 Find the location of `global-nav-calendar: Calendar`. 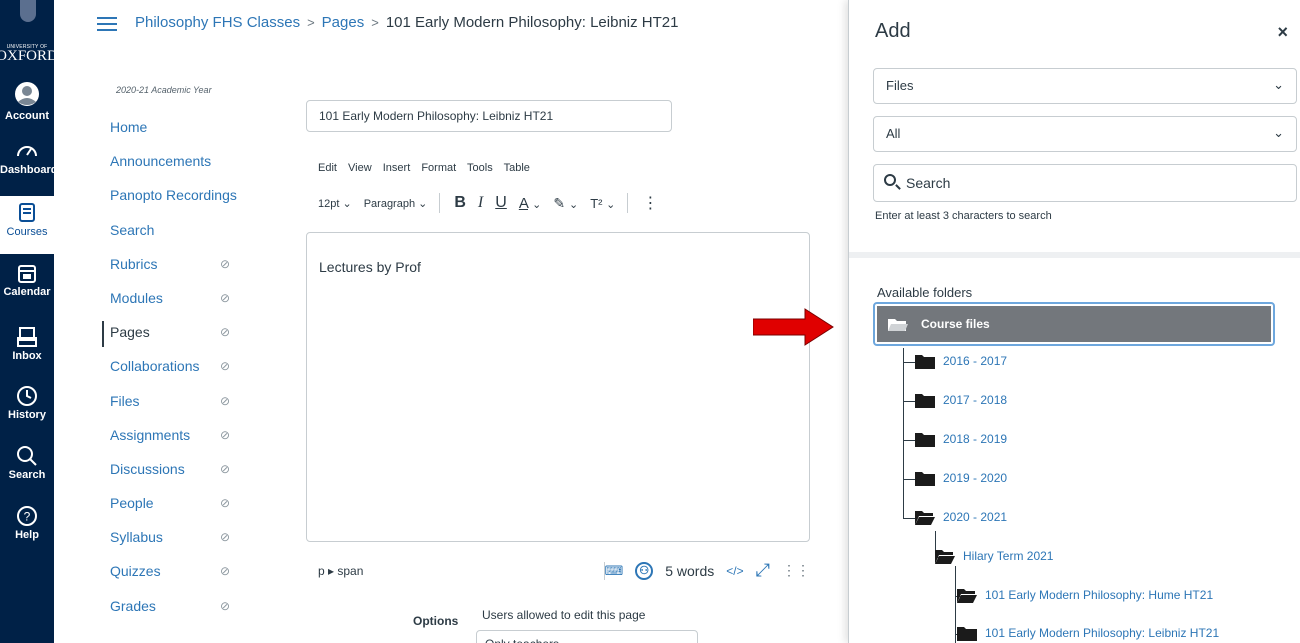

global-nav-calendar: Calendar is located at coordinates (27, 288).